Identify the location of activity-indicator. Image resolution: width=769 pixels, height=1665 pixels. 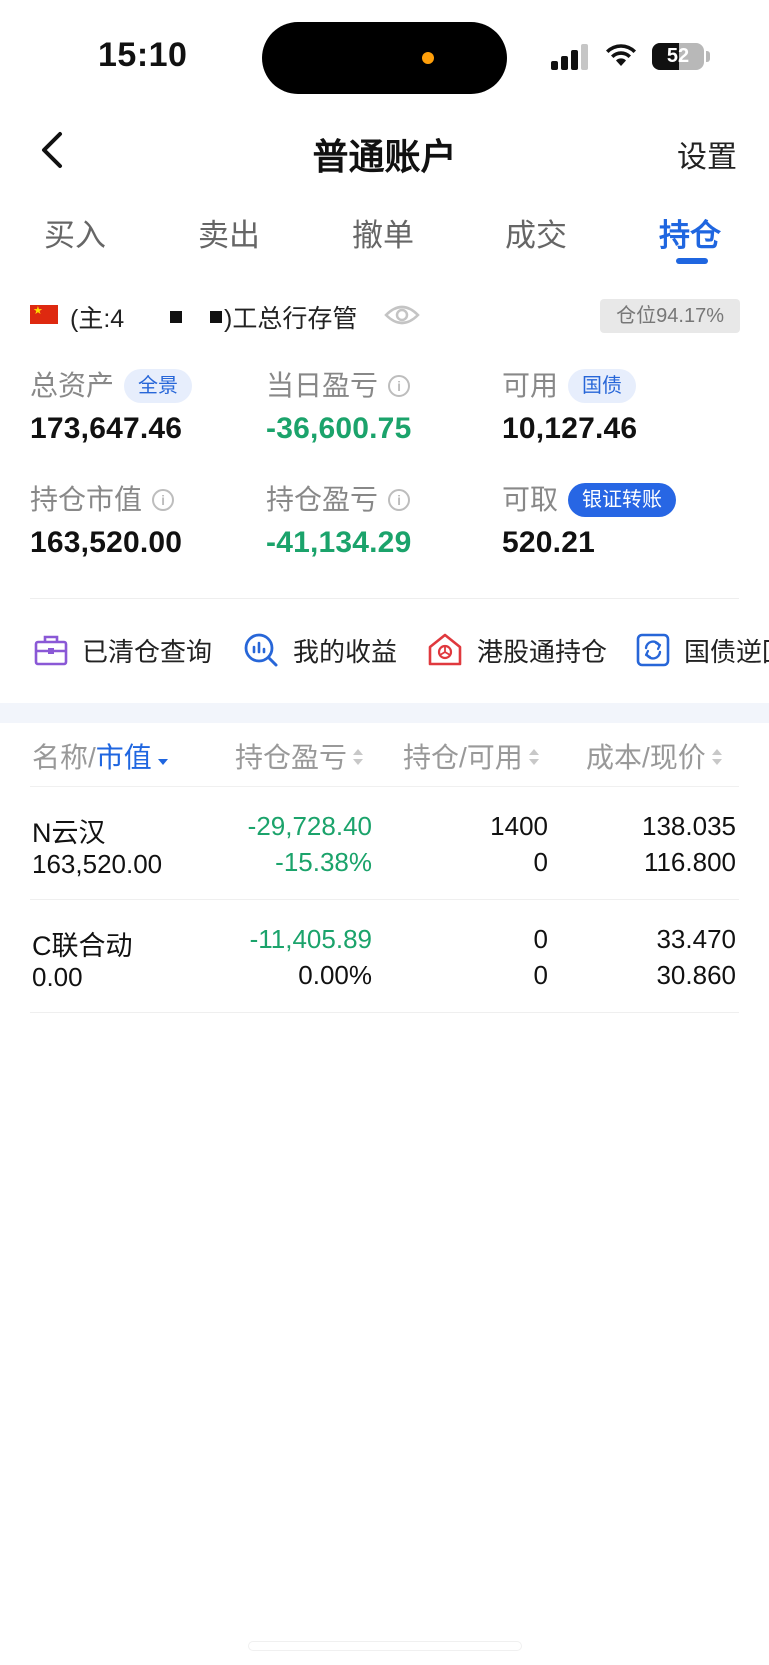
(428, 58).